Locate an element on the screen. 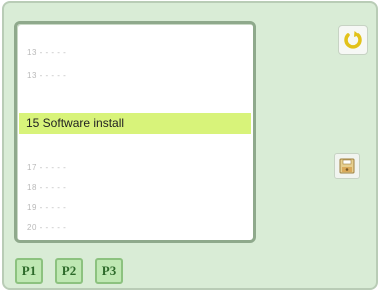 Image resolution: width=380 pixels, height=291 pixels. selected-item-label: 15 Software install is located at coordinates (75, 123).